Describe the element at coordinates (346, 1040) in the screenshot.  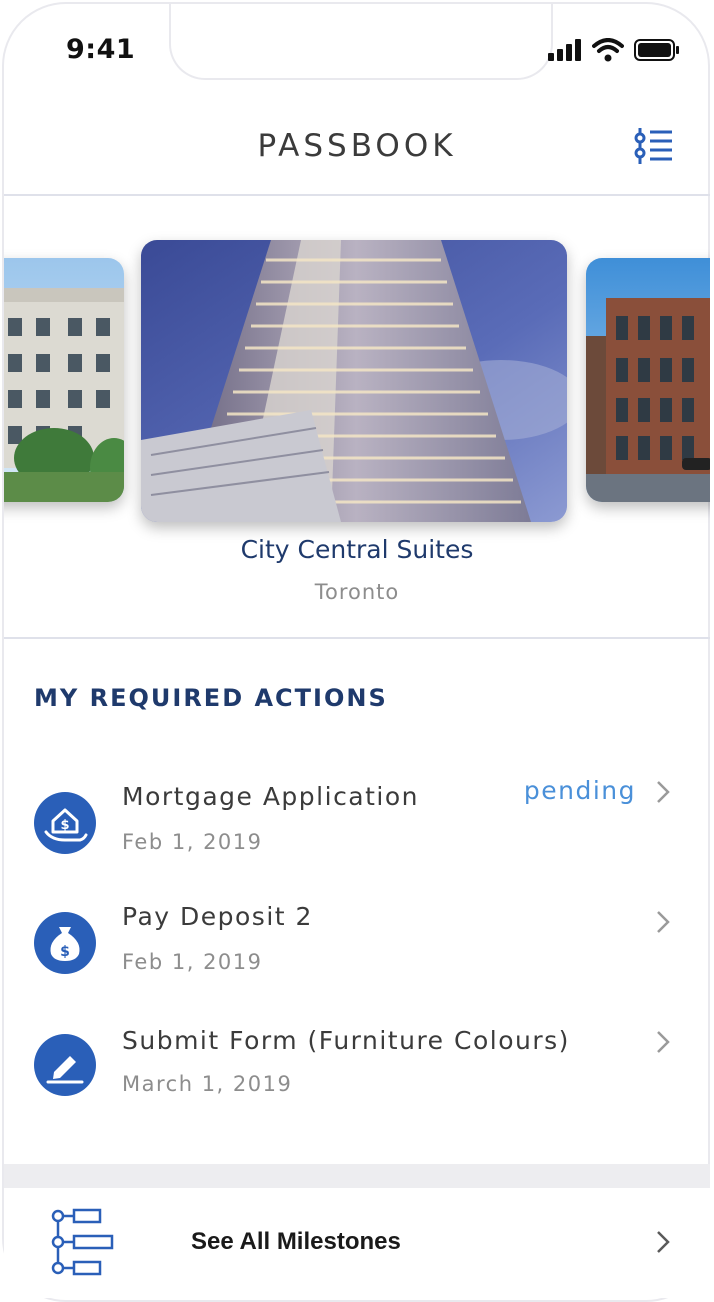
I see `action-title: Submit Form (Furniture Colours)` at that location.